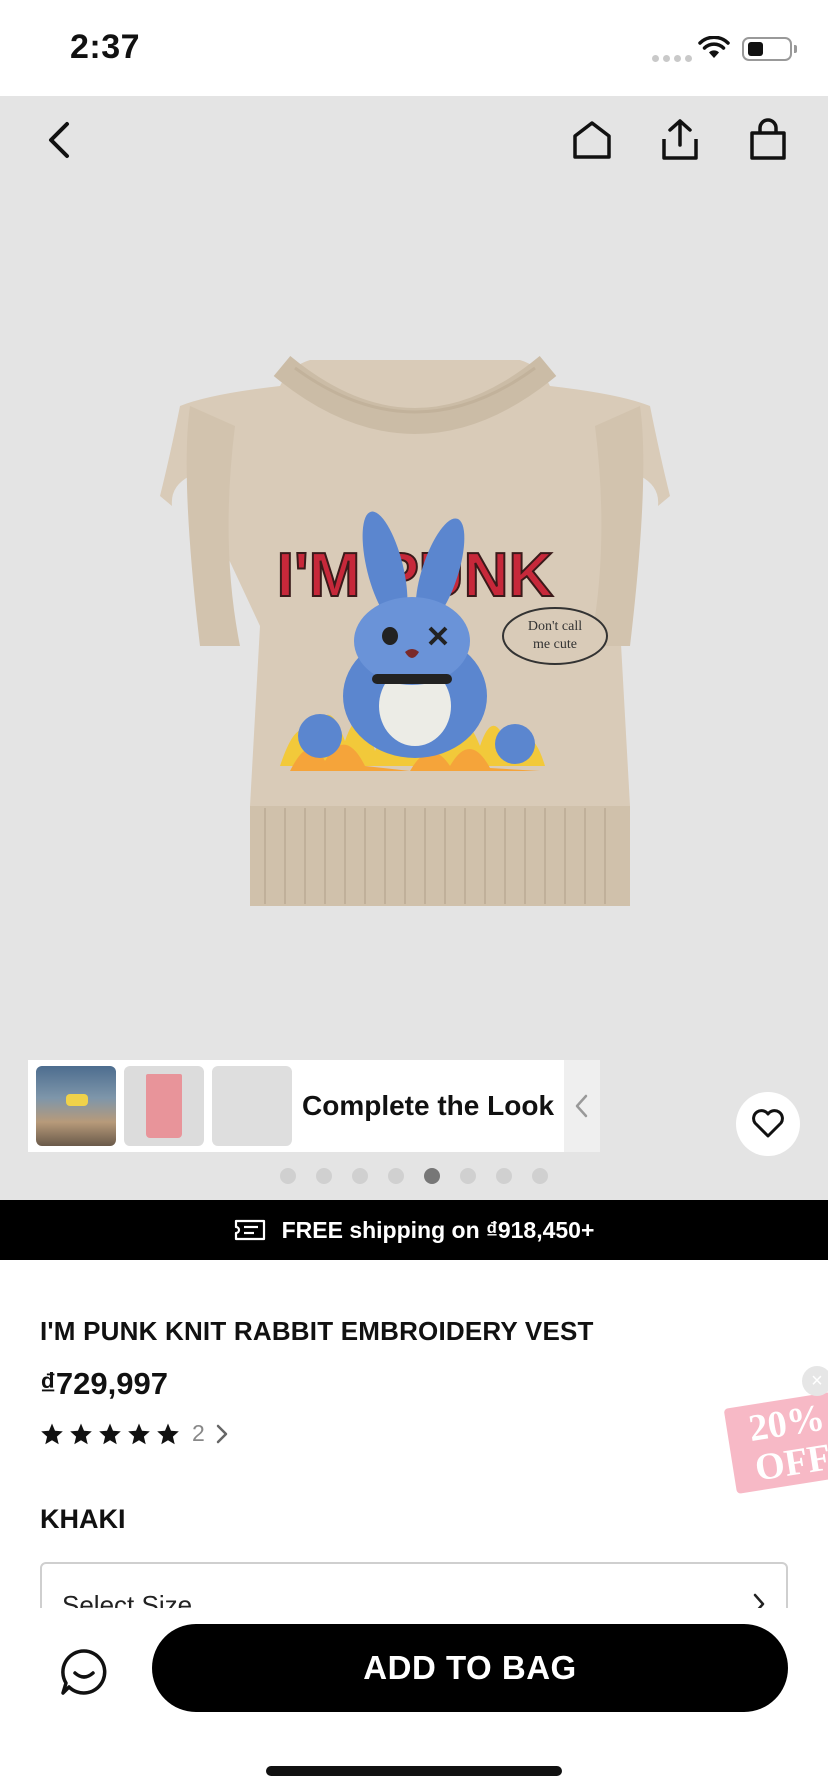 The image size is (828, 1792). What do you see at coordinates (317, 1331) in the screenshot?
I see `product-title: I'M PUNK KNIT RABBIT EMBROIDERY VEST` at bounding box center [317, 1331].